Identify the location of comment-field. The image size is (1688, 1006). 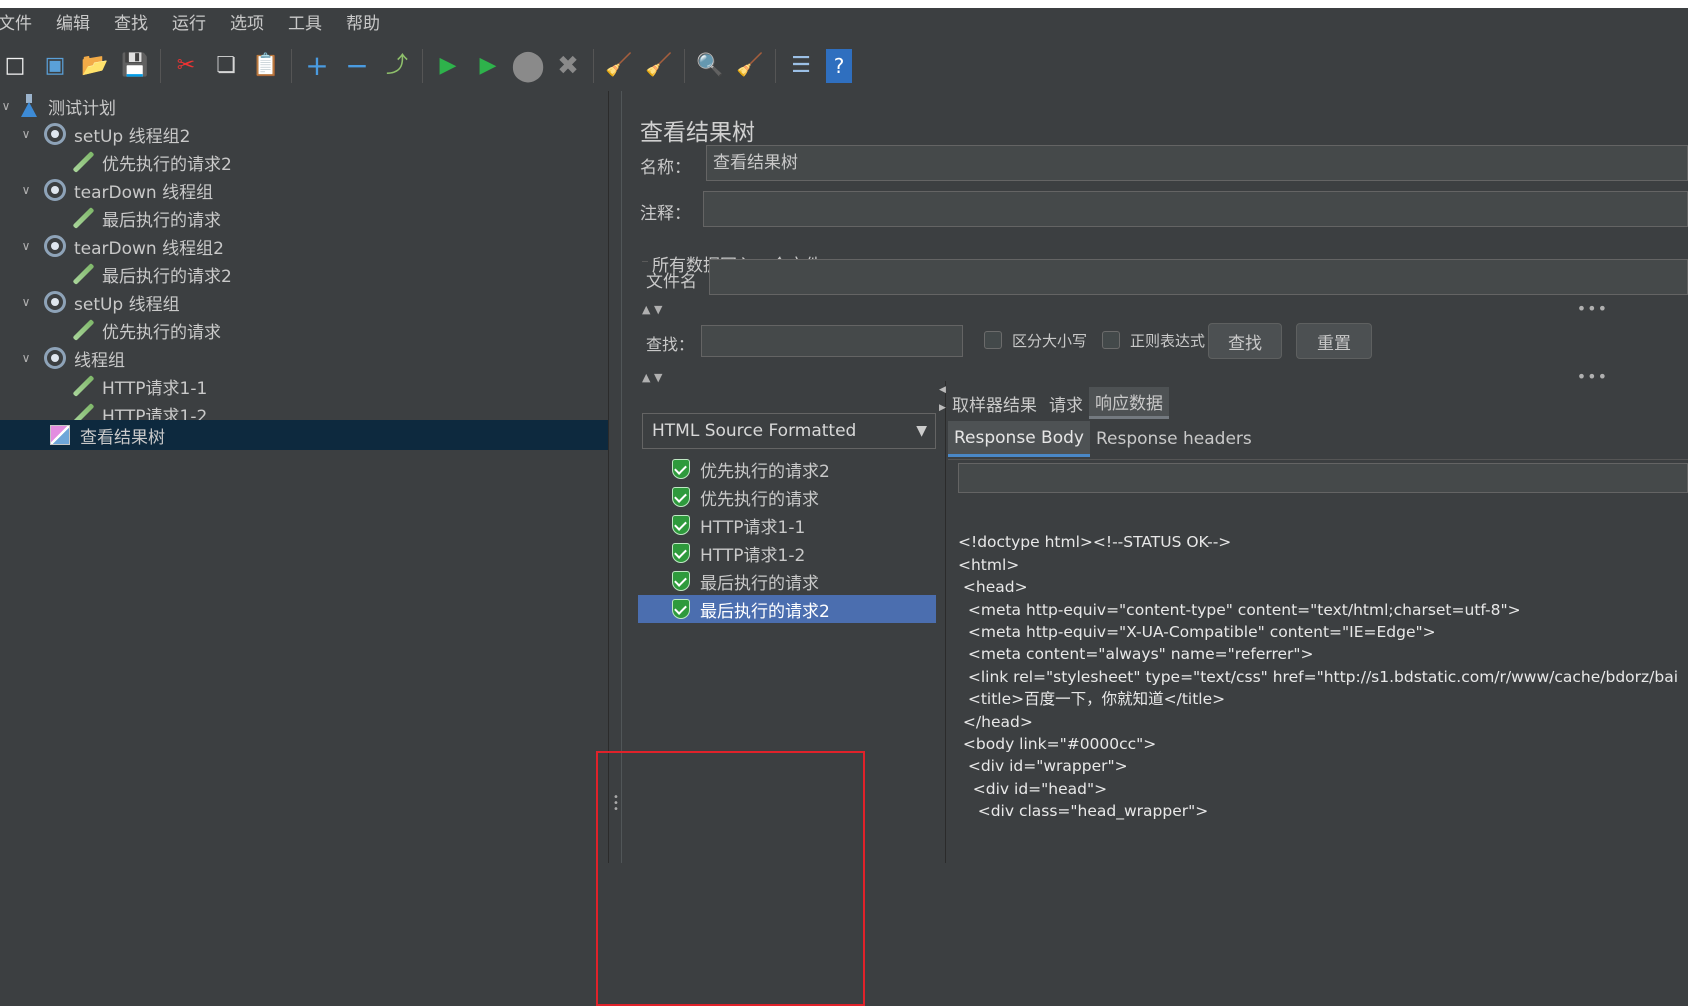
(1195, 209).